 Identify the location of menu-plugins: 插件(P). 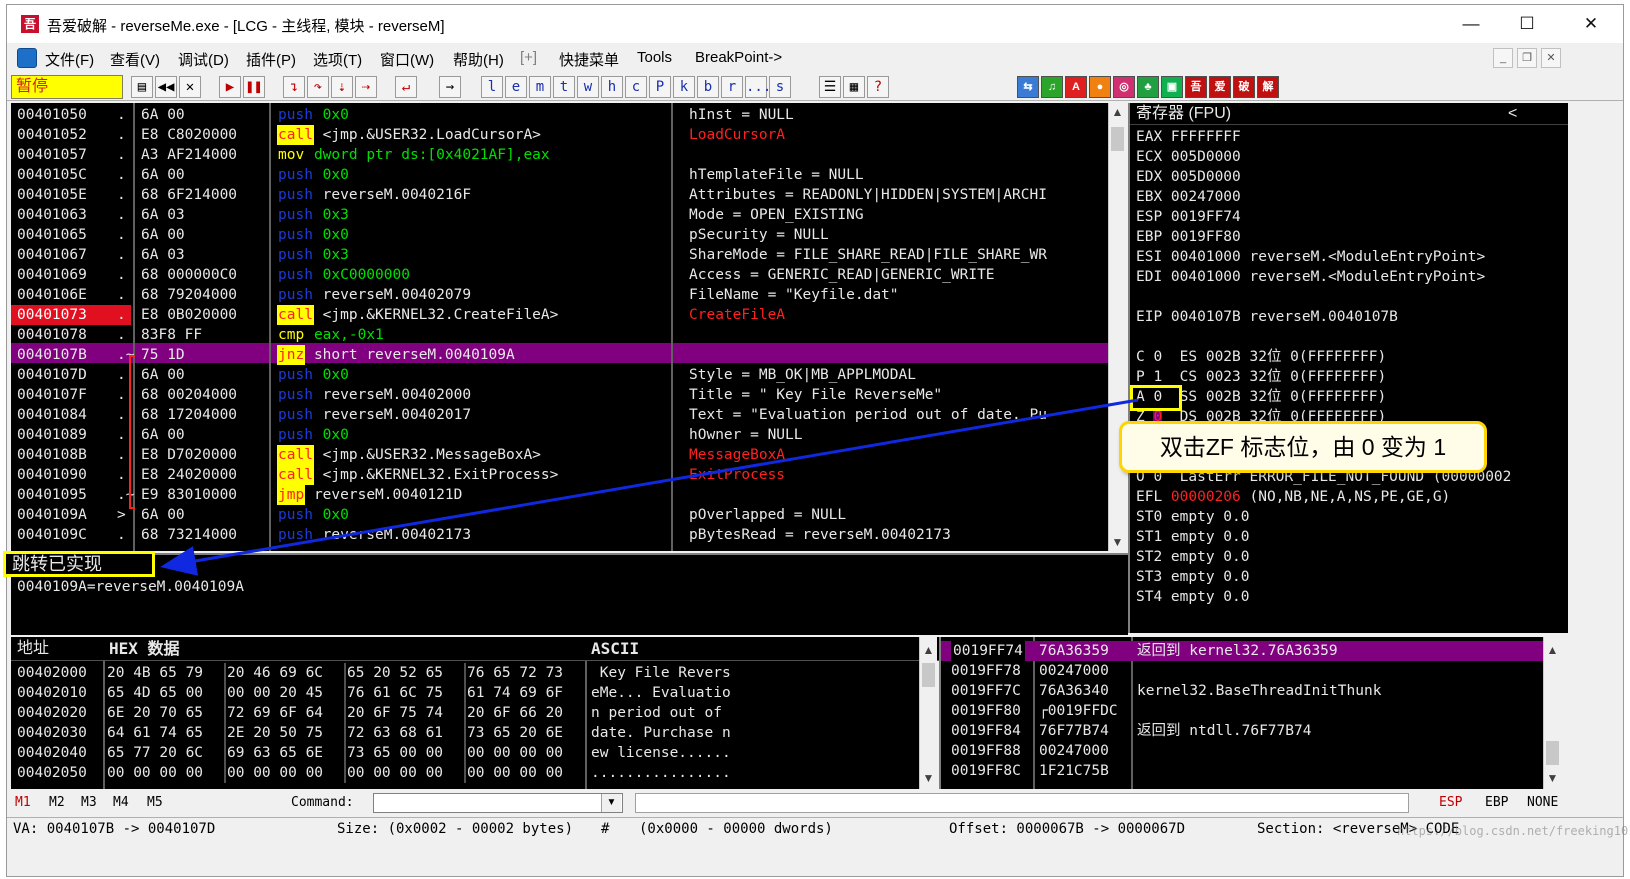
(271, 59).